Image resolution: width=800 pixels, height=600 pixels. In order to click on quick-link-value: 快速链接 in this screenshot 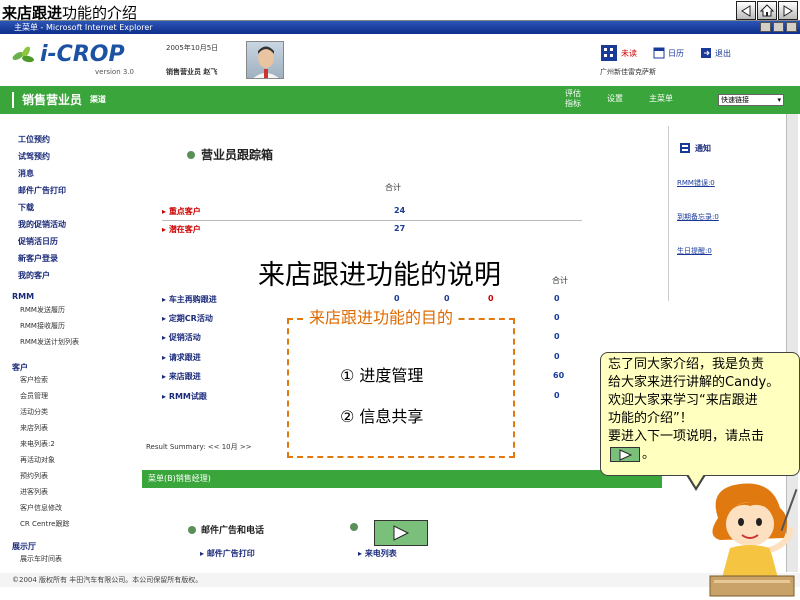, I will do `click(735, 100)`.